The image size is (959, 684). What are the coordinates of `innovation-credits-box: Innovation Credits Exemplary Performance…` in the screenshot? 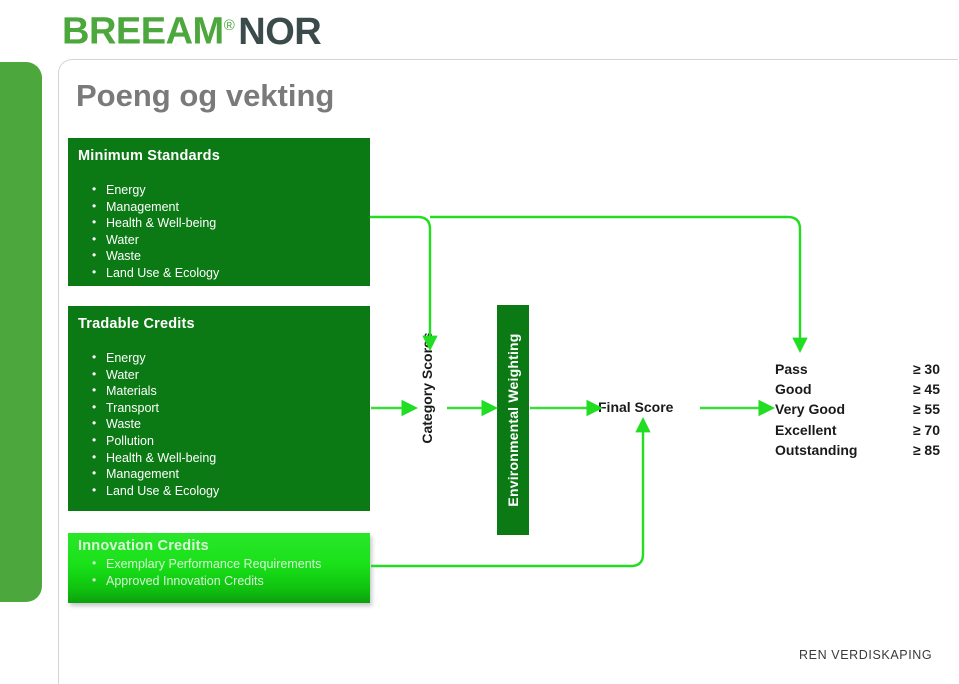 It's located at (219, 568).